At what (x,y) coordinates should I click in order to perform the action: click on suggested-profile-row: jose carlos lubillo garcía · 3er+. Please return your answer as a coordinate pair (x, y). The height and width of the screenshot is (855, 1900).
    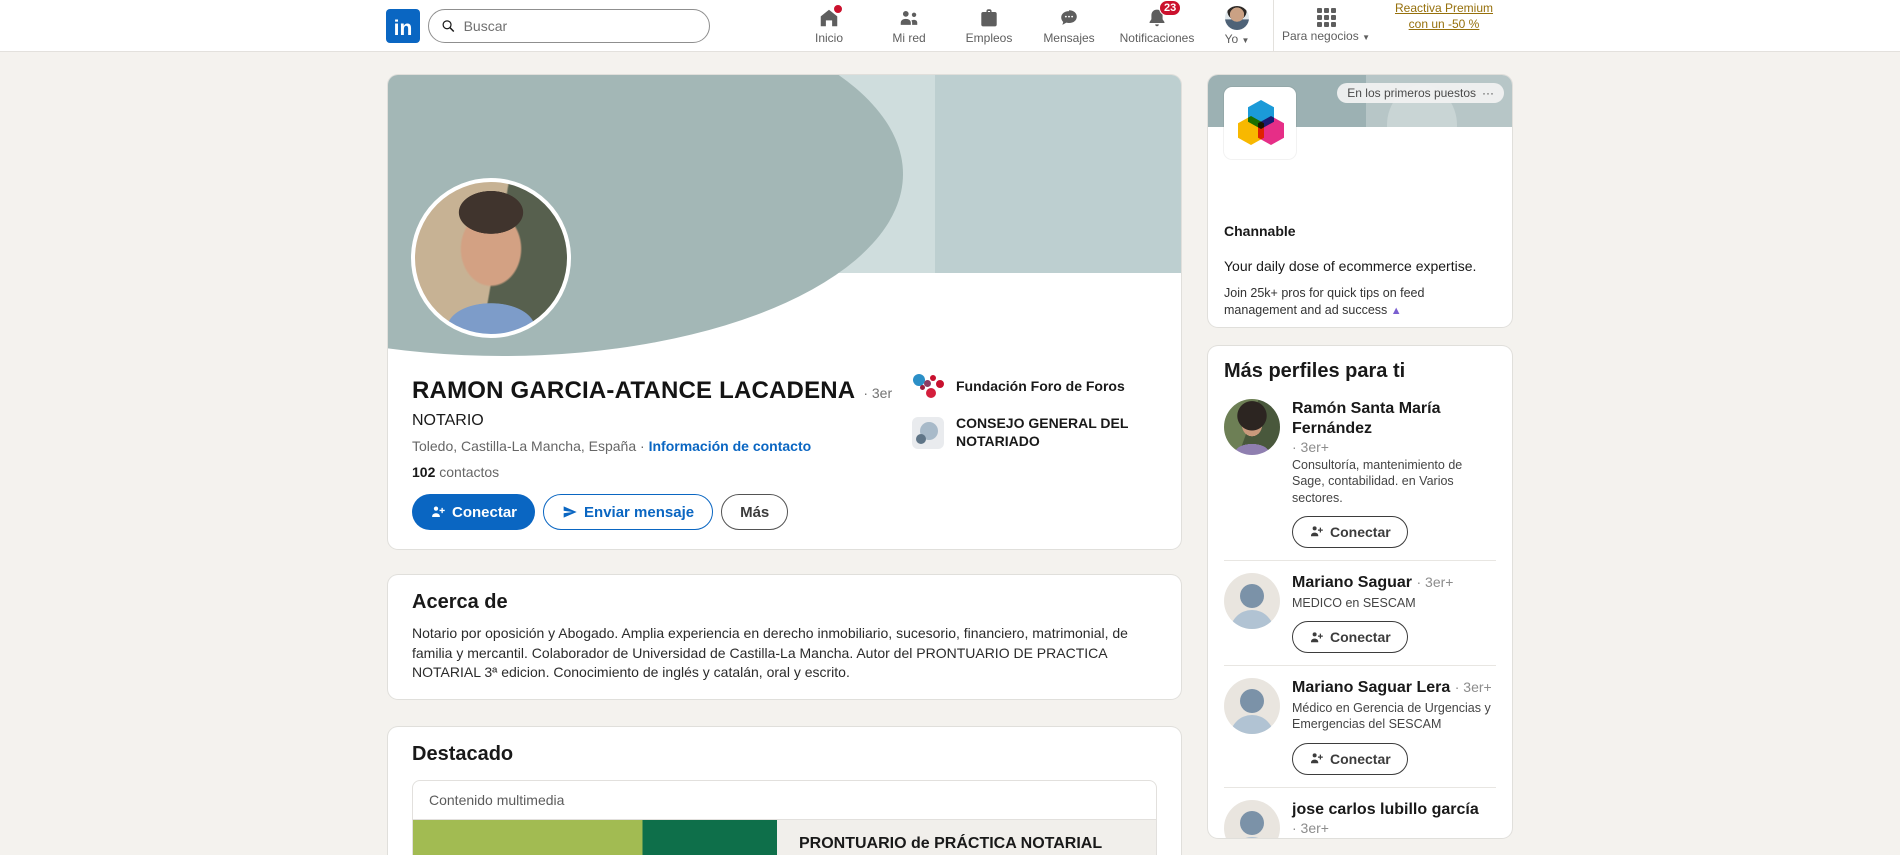
    Looking at the image, I should click on (1360, 812).